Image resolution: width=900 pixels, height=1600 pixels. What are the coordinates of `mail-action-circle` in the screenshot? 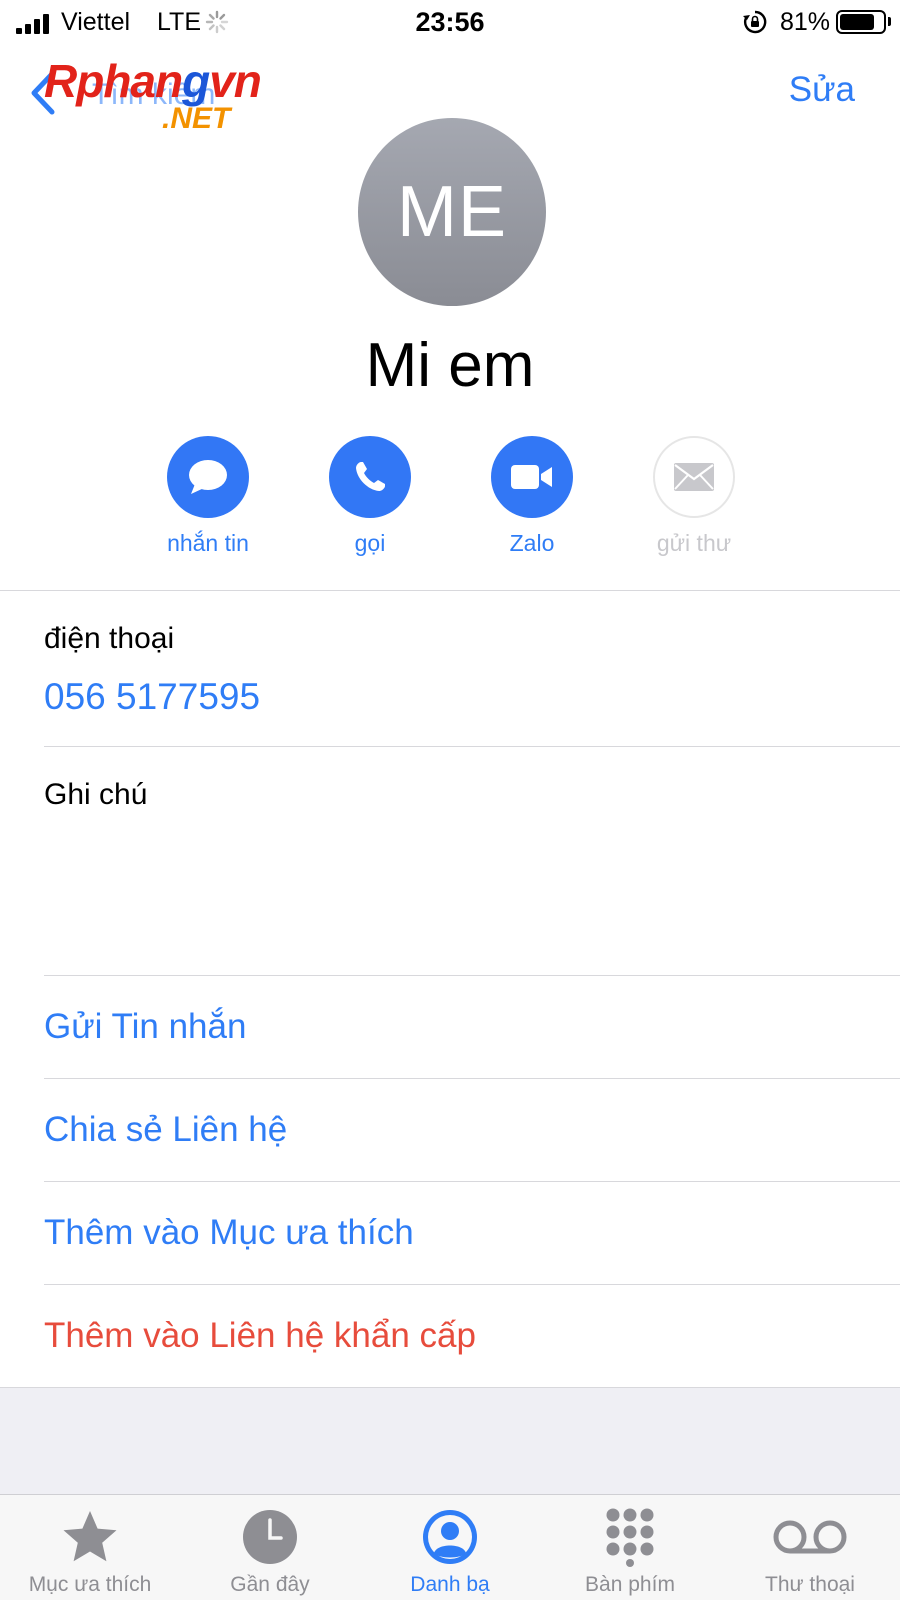 It's located at (694, 477).